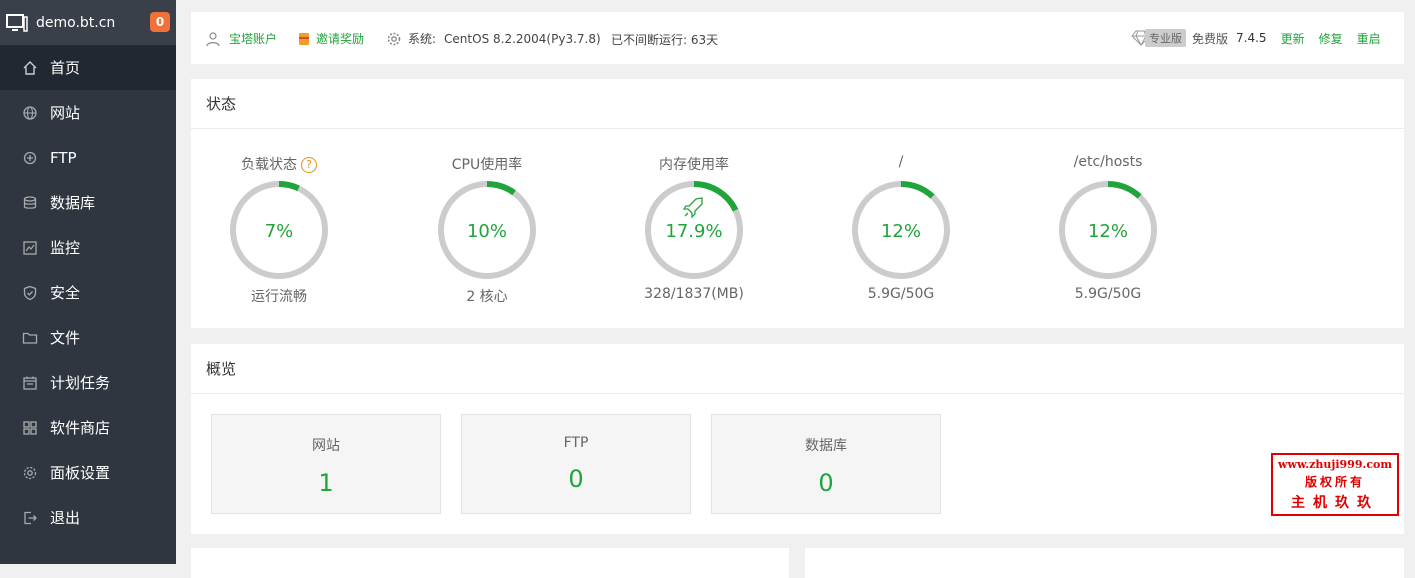 The width and height of the screenshot is (1415, 578). I want to click on help-icon: ?, so click(309, 164).